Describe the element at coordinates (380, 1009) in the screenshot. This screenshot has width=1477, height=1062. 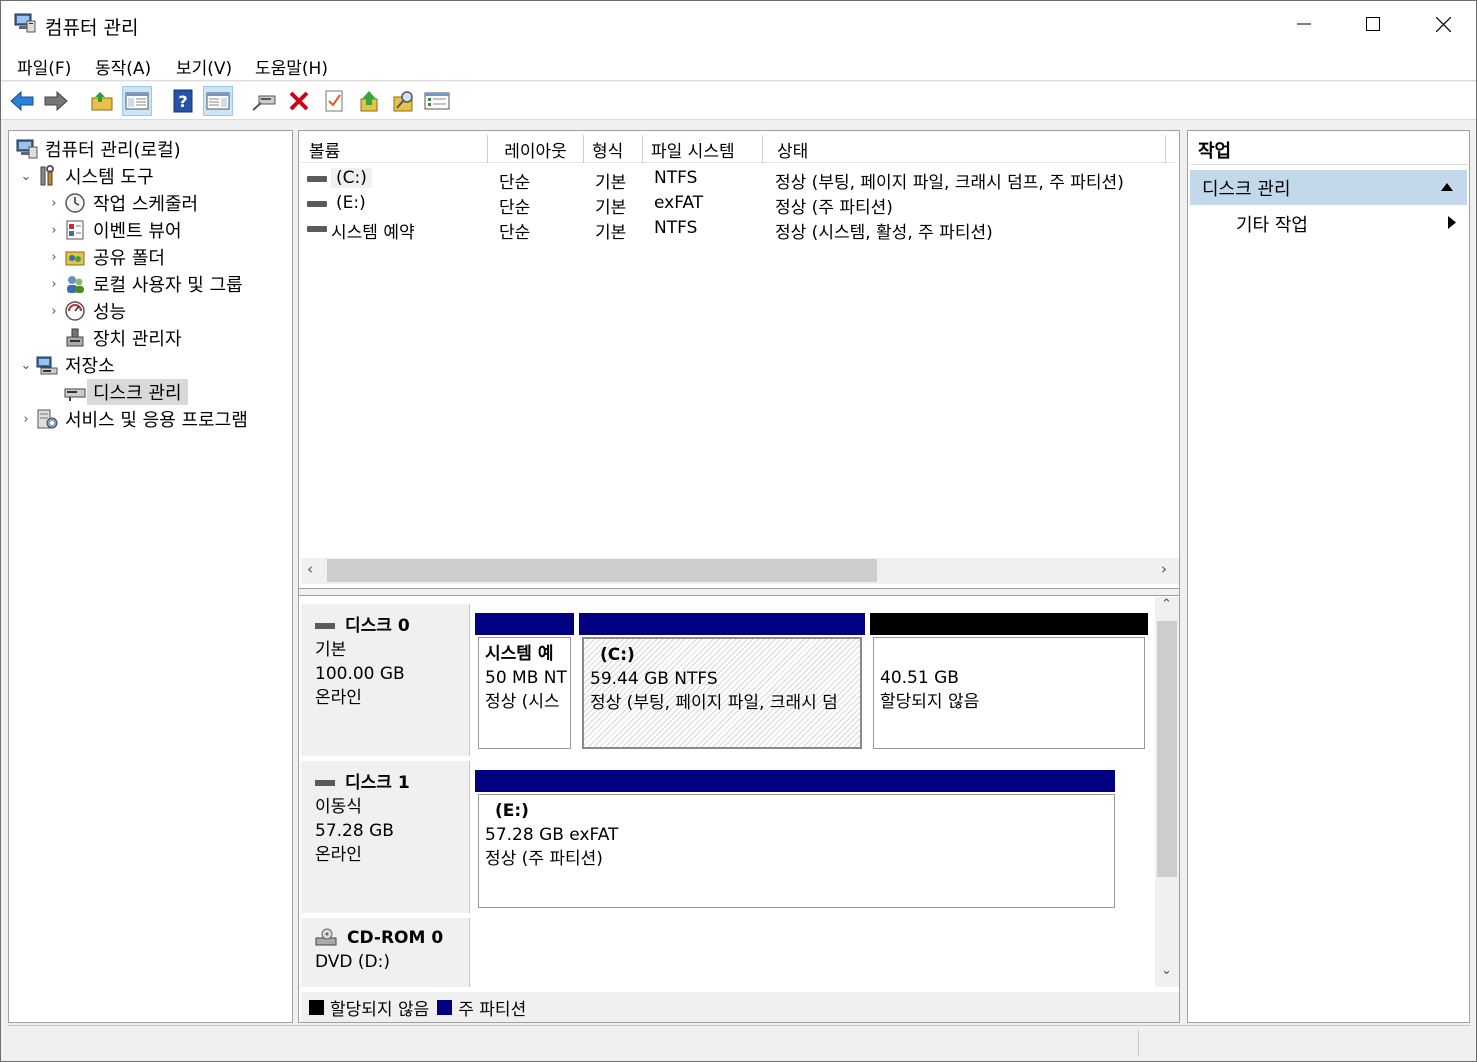
I see `legend-unallocated: 할당되지 않음` at that location.